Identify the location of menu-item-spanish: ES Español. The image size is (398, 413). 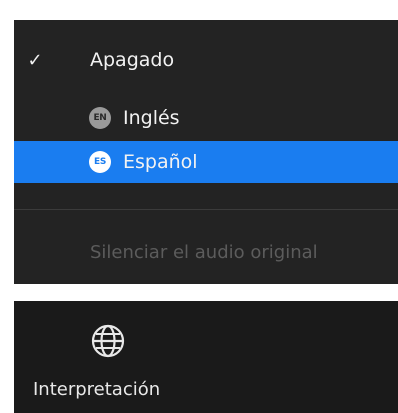
(206, 162).